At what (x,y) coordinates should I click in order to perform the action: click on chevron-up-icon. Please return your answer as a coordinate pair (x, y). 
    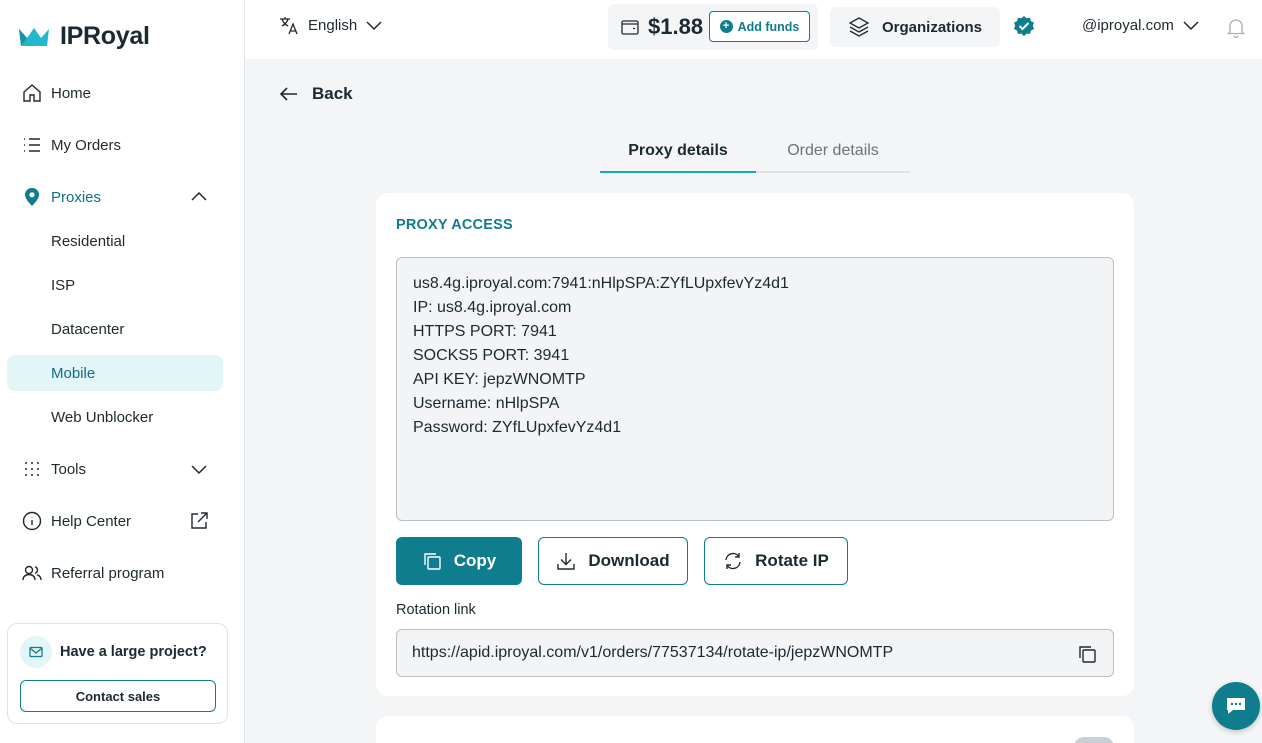
    Looking at the image, I should click on (199, 197).